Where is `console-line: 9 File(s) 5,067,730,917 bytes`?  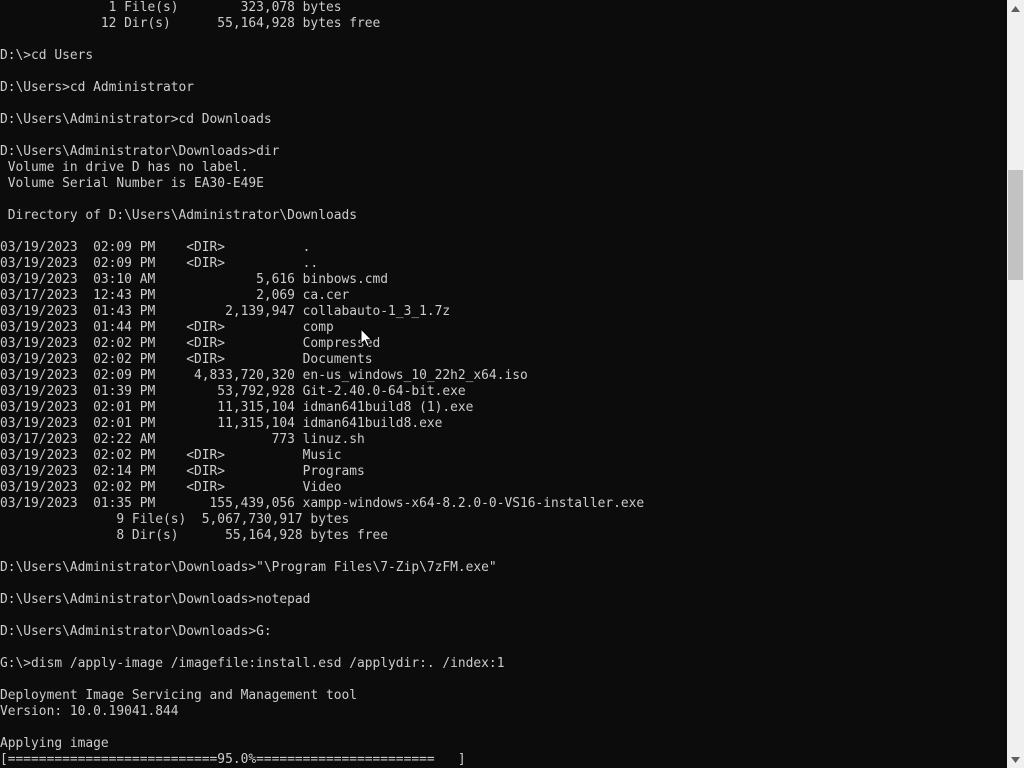
console-line: 9 File(s) 5,067,730,917 bytes is located at coordinates (175, 519).